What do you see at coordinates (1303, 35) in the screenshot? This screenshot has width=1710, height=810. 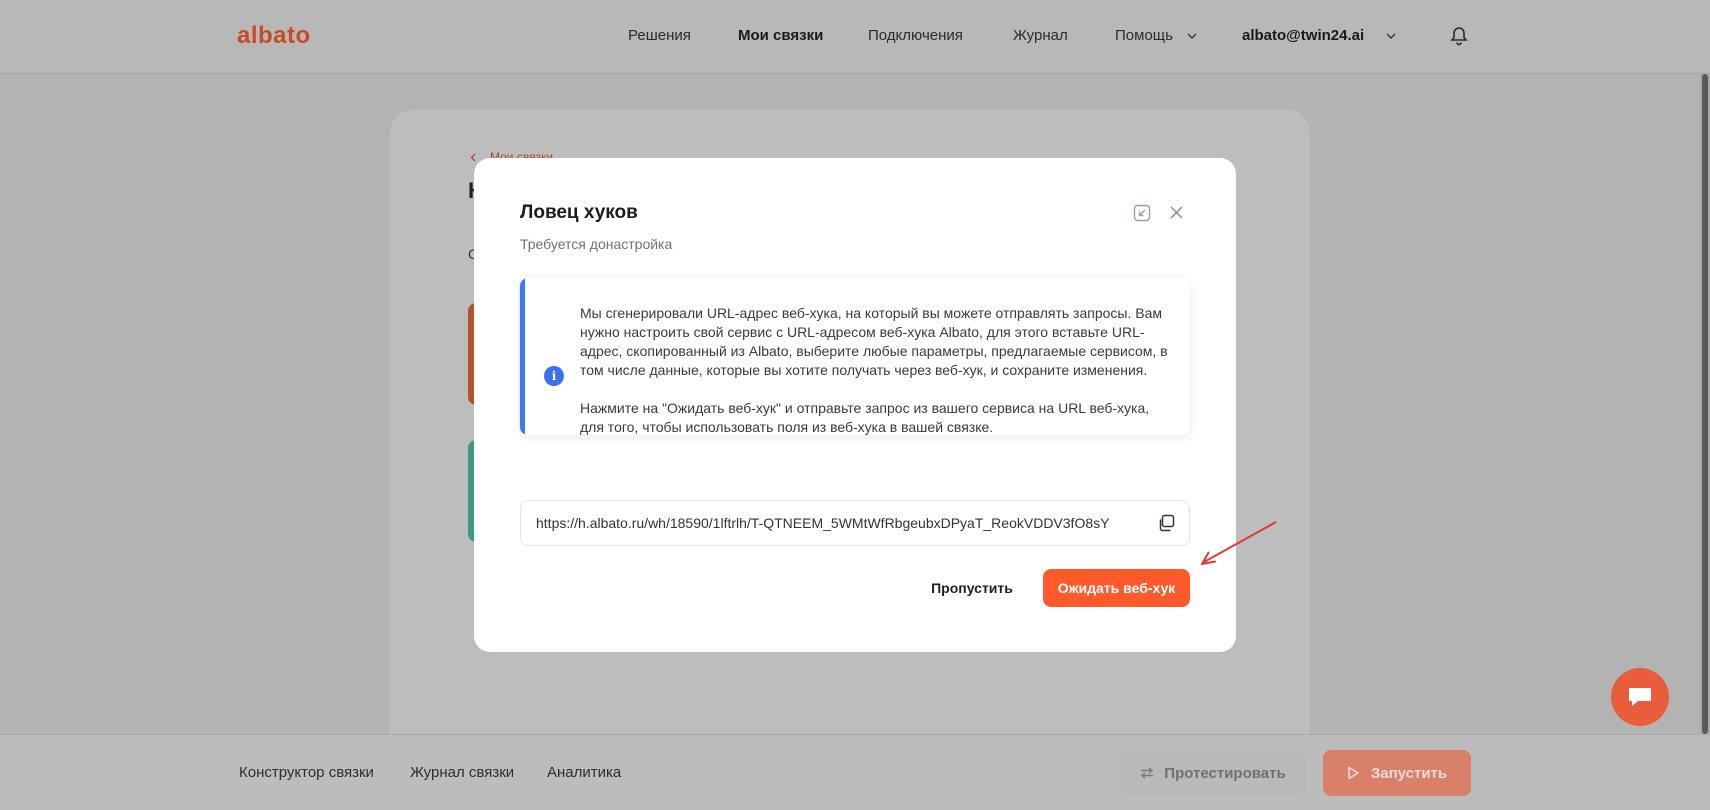 I see `user-email: albato@twin24.ai` at bounding box center [1303, 35].